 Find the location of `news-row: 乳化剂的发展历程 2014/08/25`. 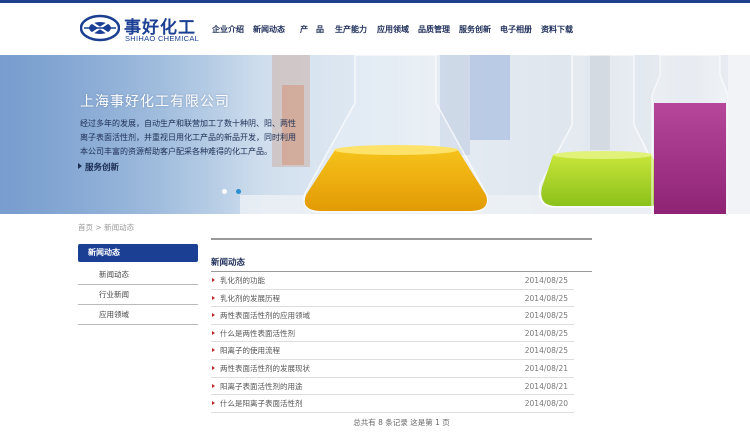

news-row: 乳化剂的发展历程 2014/08/25 is located at coordinates (392, 299).